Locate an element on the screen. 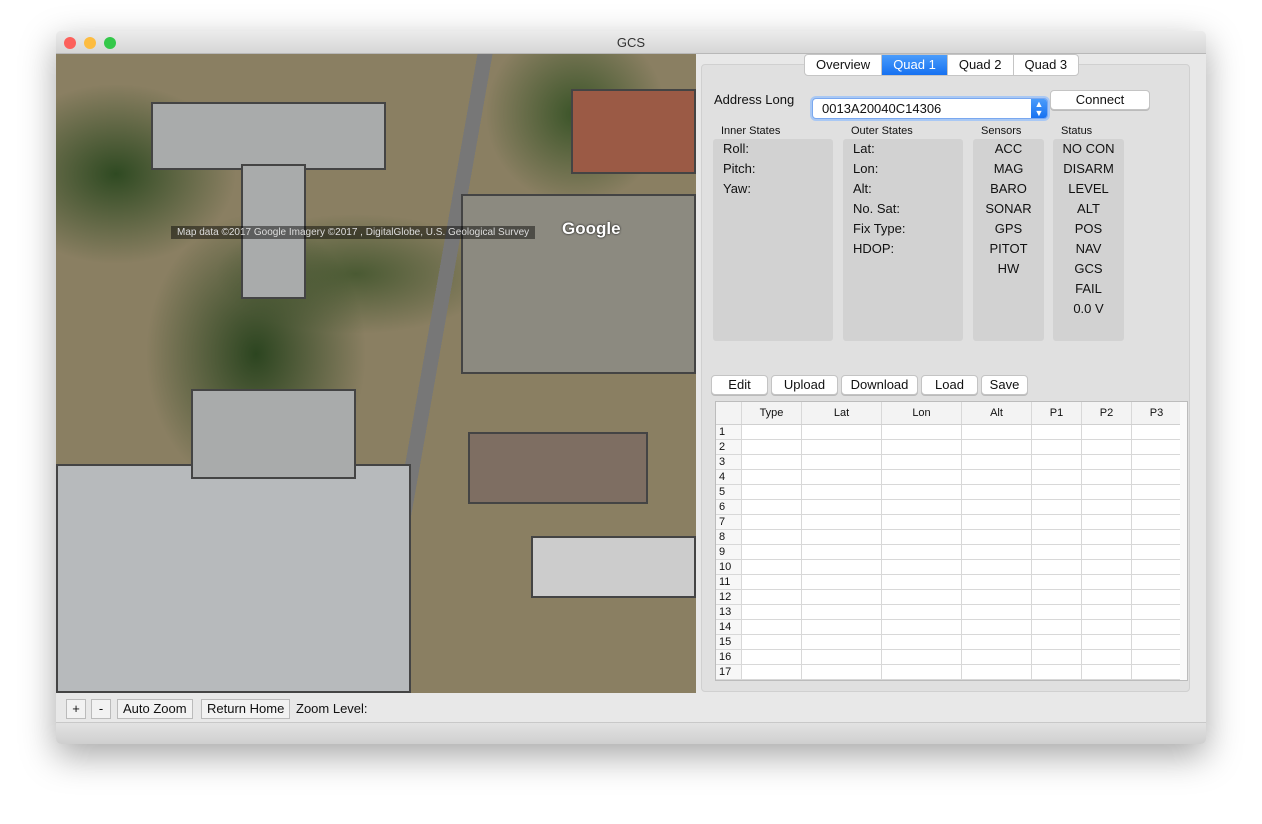  row-number: 17 is located at coordinates (729, 672).